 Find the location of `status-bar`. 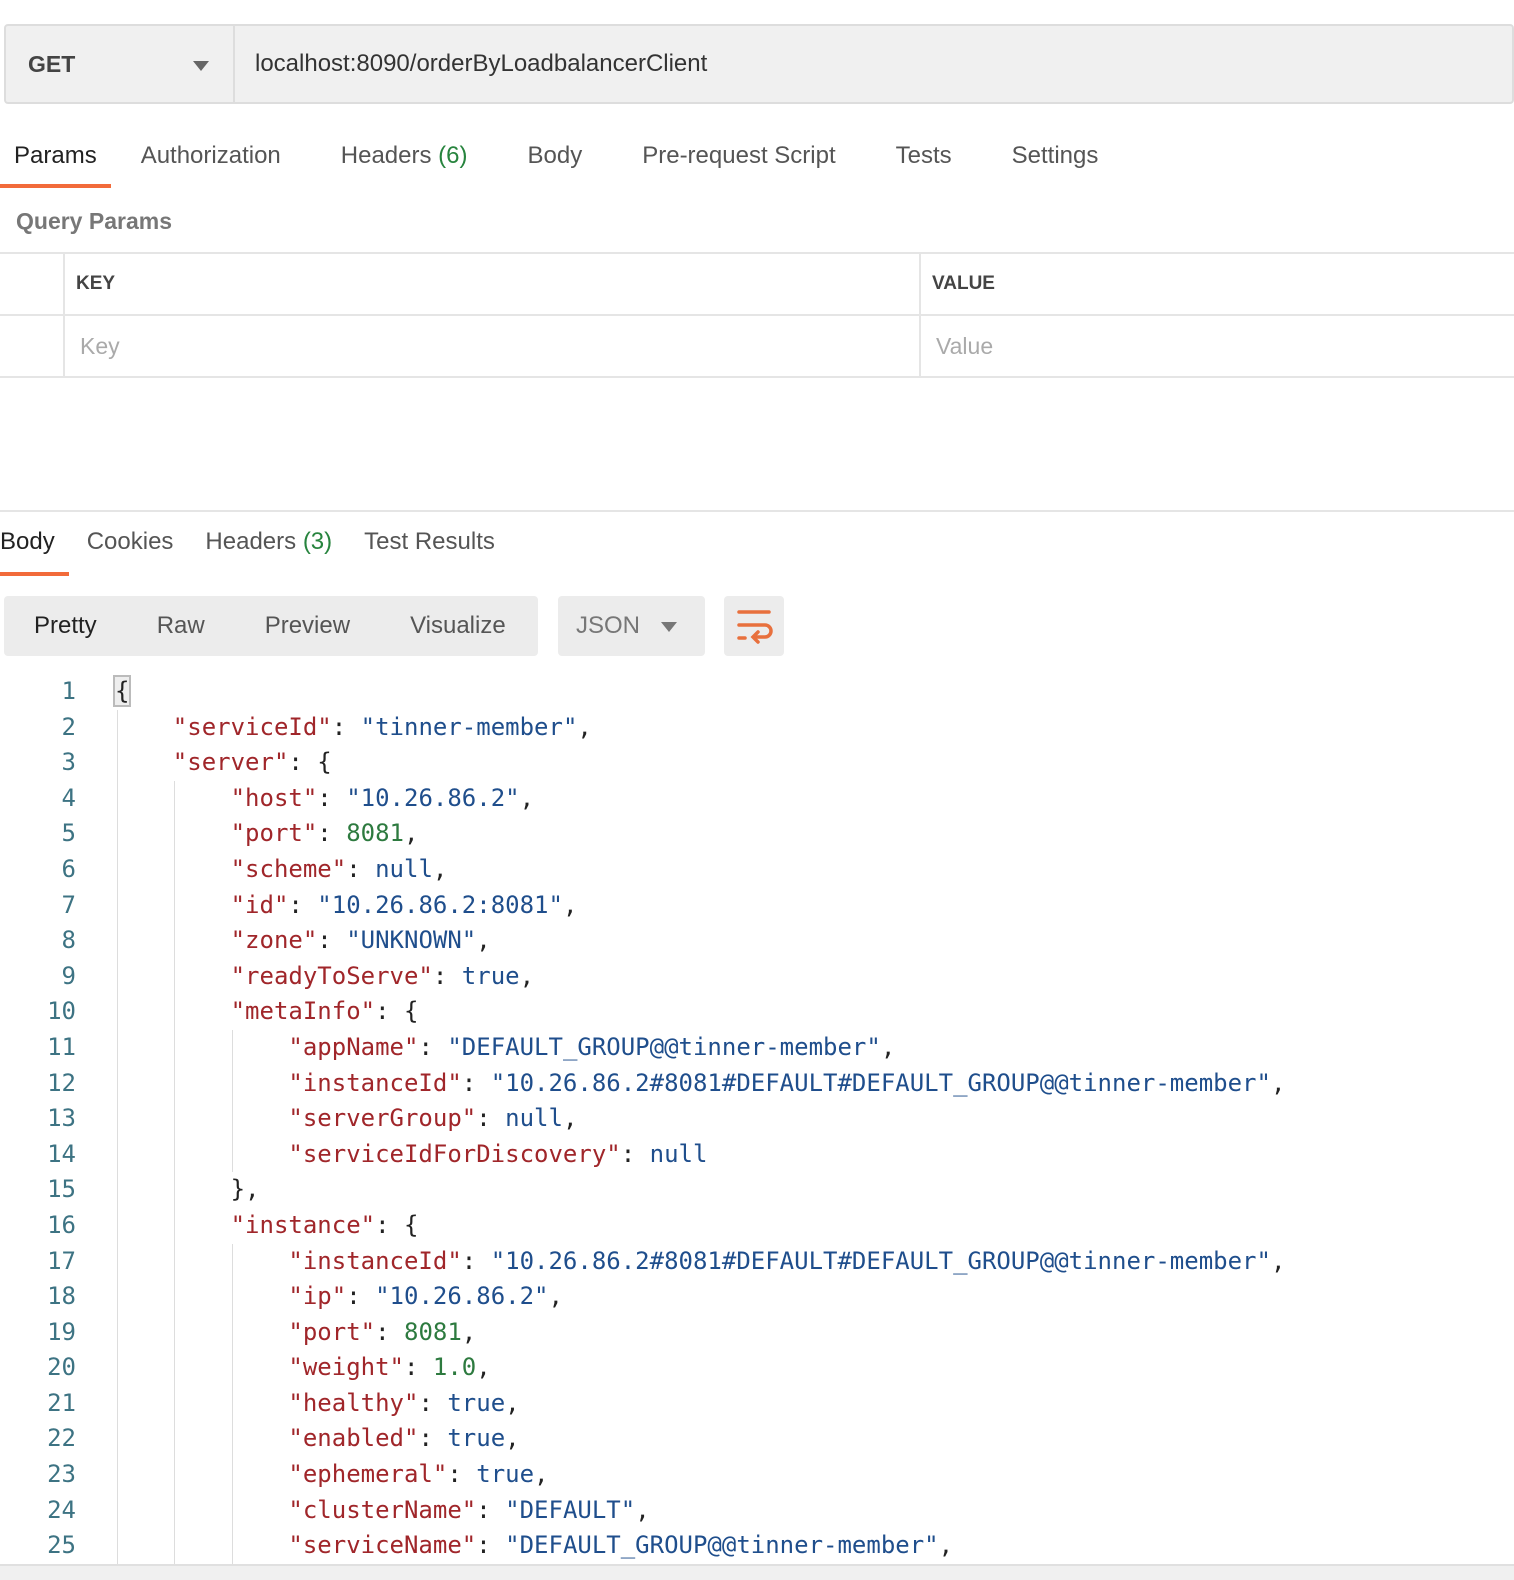

status-bar is located at coordinates (757, 1572).